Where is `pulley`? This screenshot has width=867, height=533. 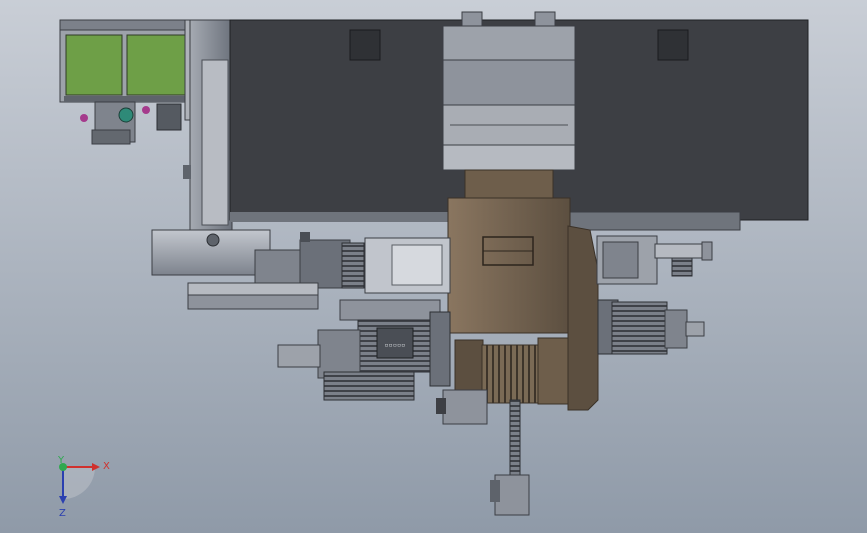 pulley is located at coordinates (353, 265).